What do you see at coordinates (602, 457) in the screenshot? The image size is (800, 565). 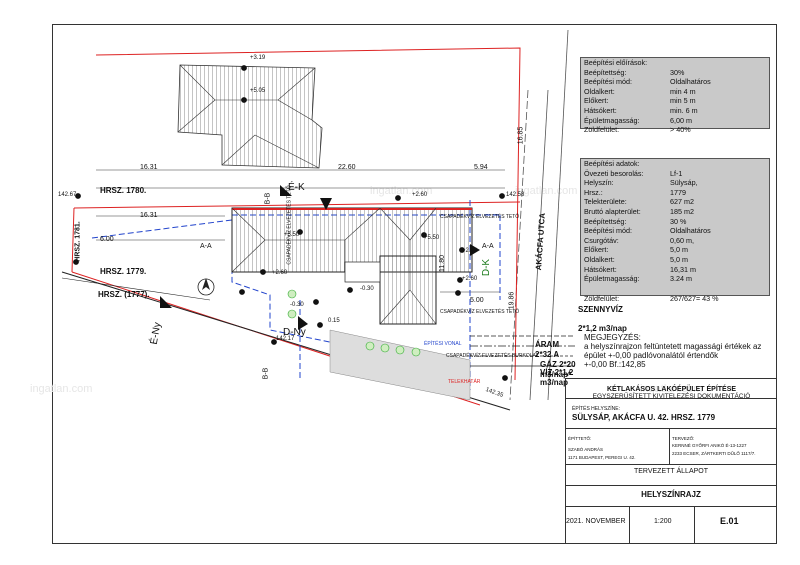 I see `client-address: 1171 BUDAPEST, PEREGI U. 42.` at bounding box center [602, 457].